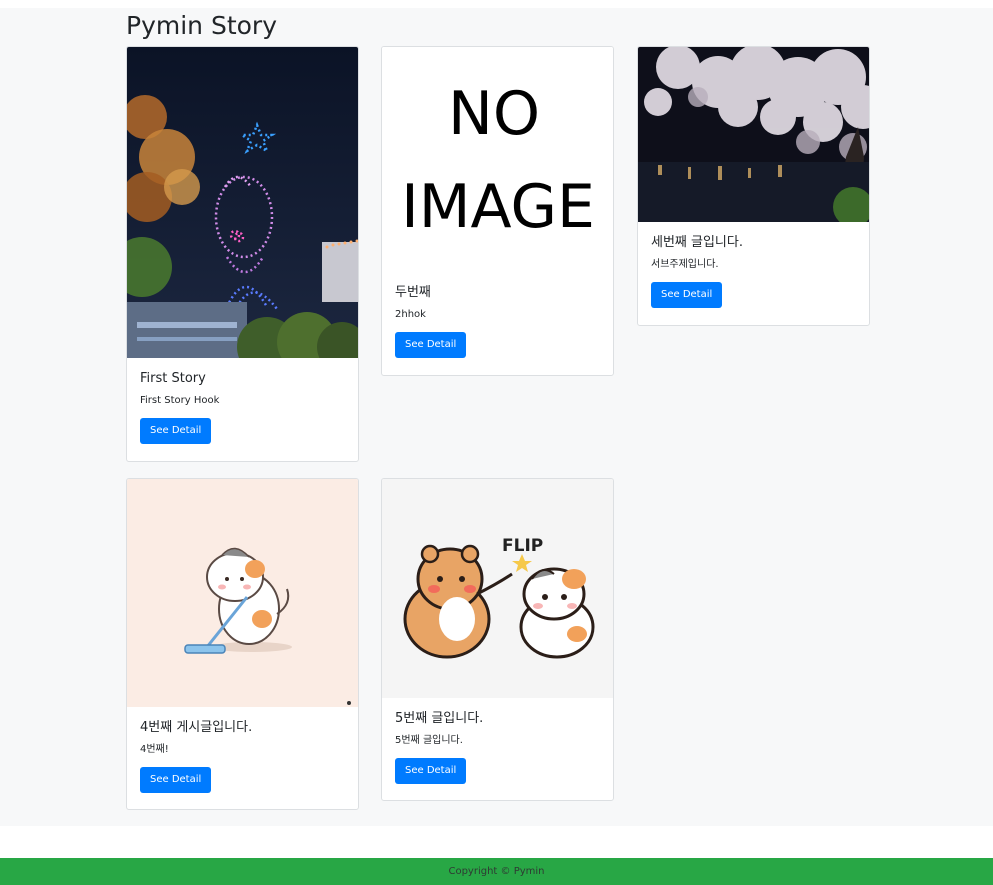 Image resolution: width=993 pixels, height=885 pixels. I want to click on no-image-line1: NO, so click(494, 114).